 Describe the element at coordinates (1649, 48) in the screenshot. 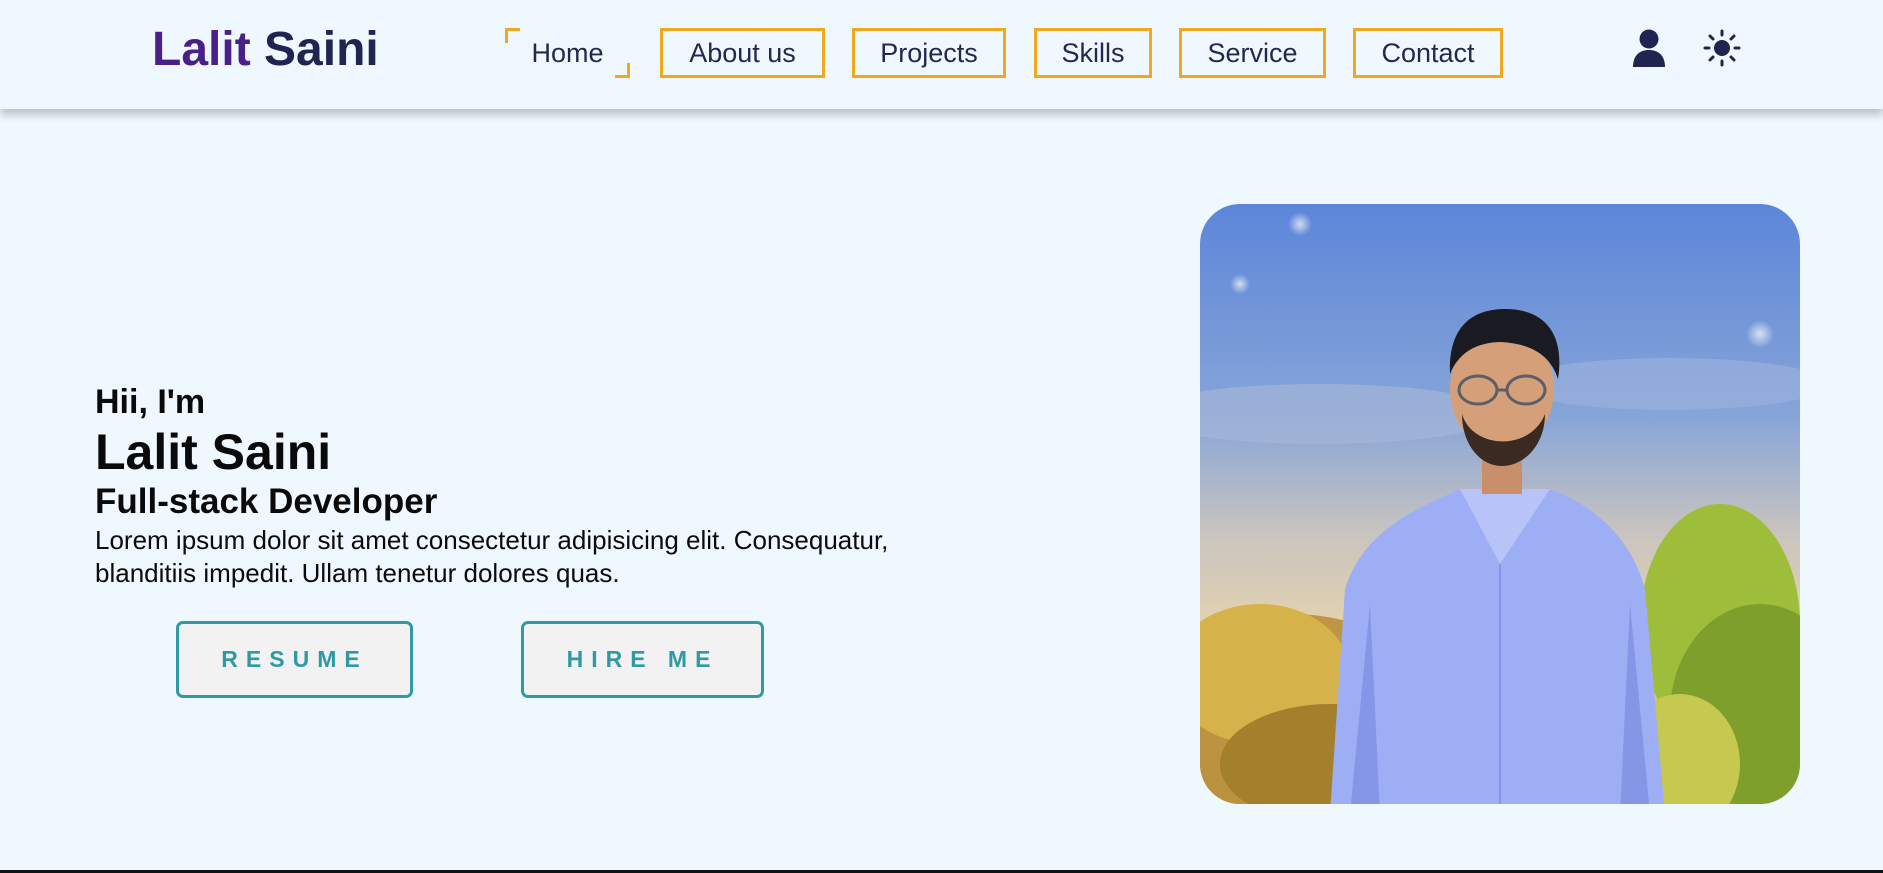

I see `user-icon` at that location.